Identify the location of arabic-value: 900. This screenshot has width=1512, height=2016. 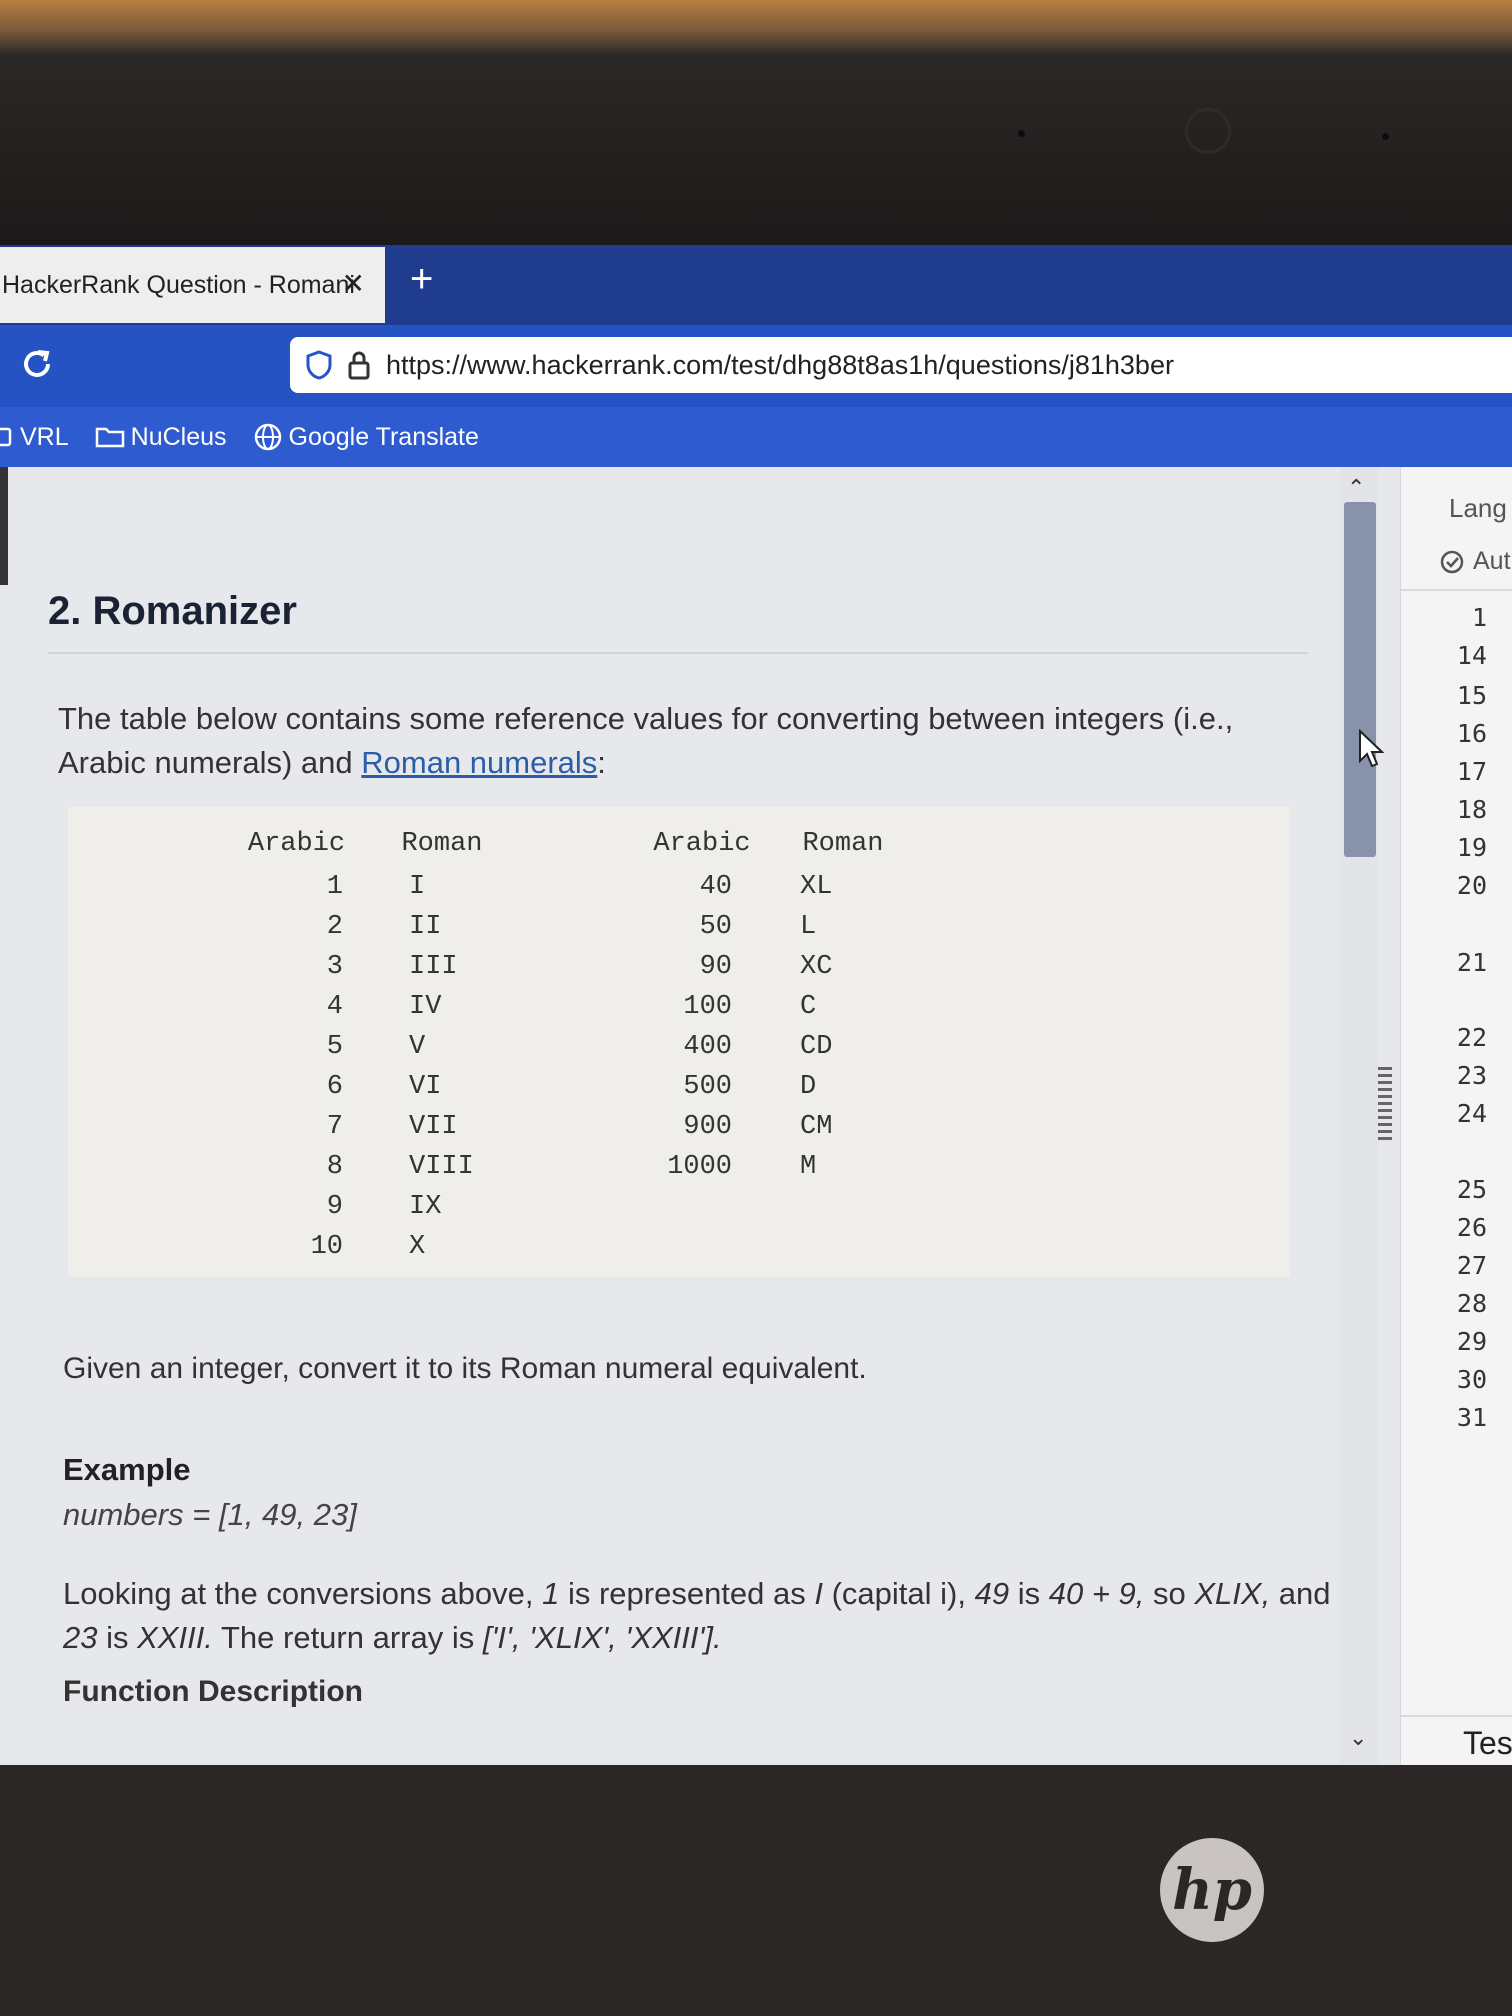
(707, 1127).